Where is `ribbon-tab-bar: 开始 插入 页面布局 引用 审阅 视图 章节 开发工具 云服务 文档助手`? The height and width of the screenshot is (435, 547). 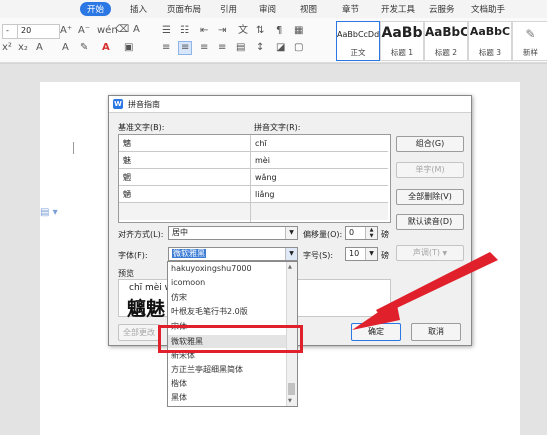
ribbon-tab-bar: 开始 插入 页面布局 引用 审阅 视图 章节 开发工具 云服务 文档助手 is located at coordinates (273, 9).